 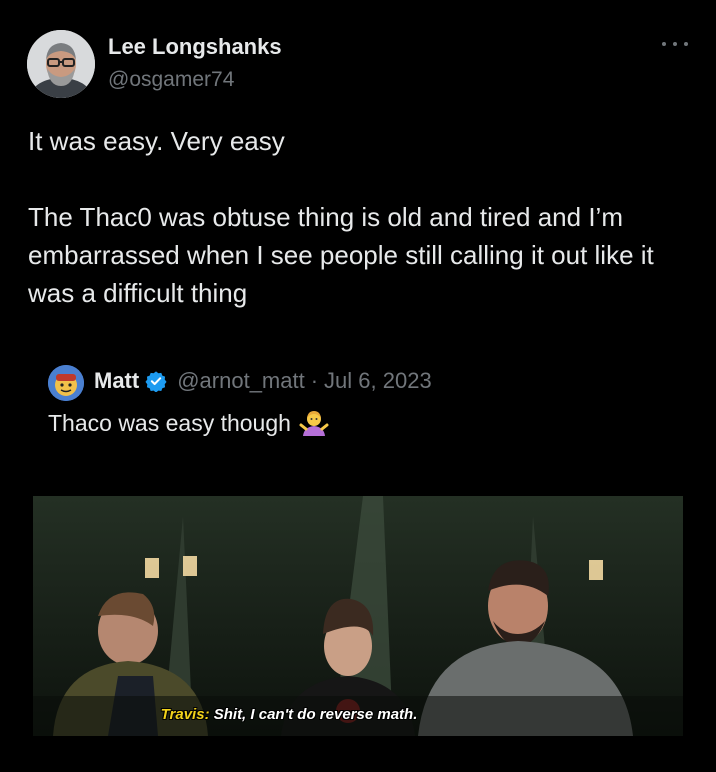 I want to click on quoted-author-avatar, so click(x=66, y=383).